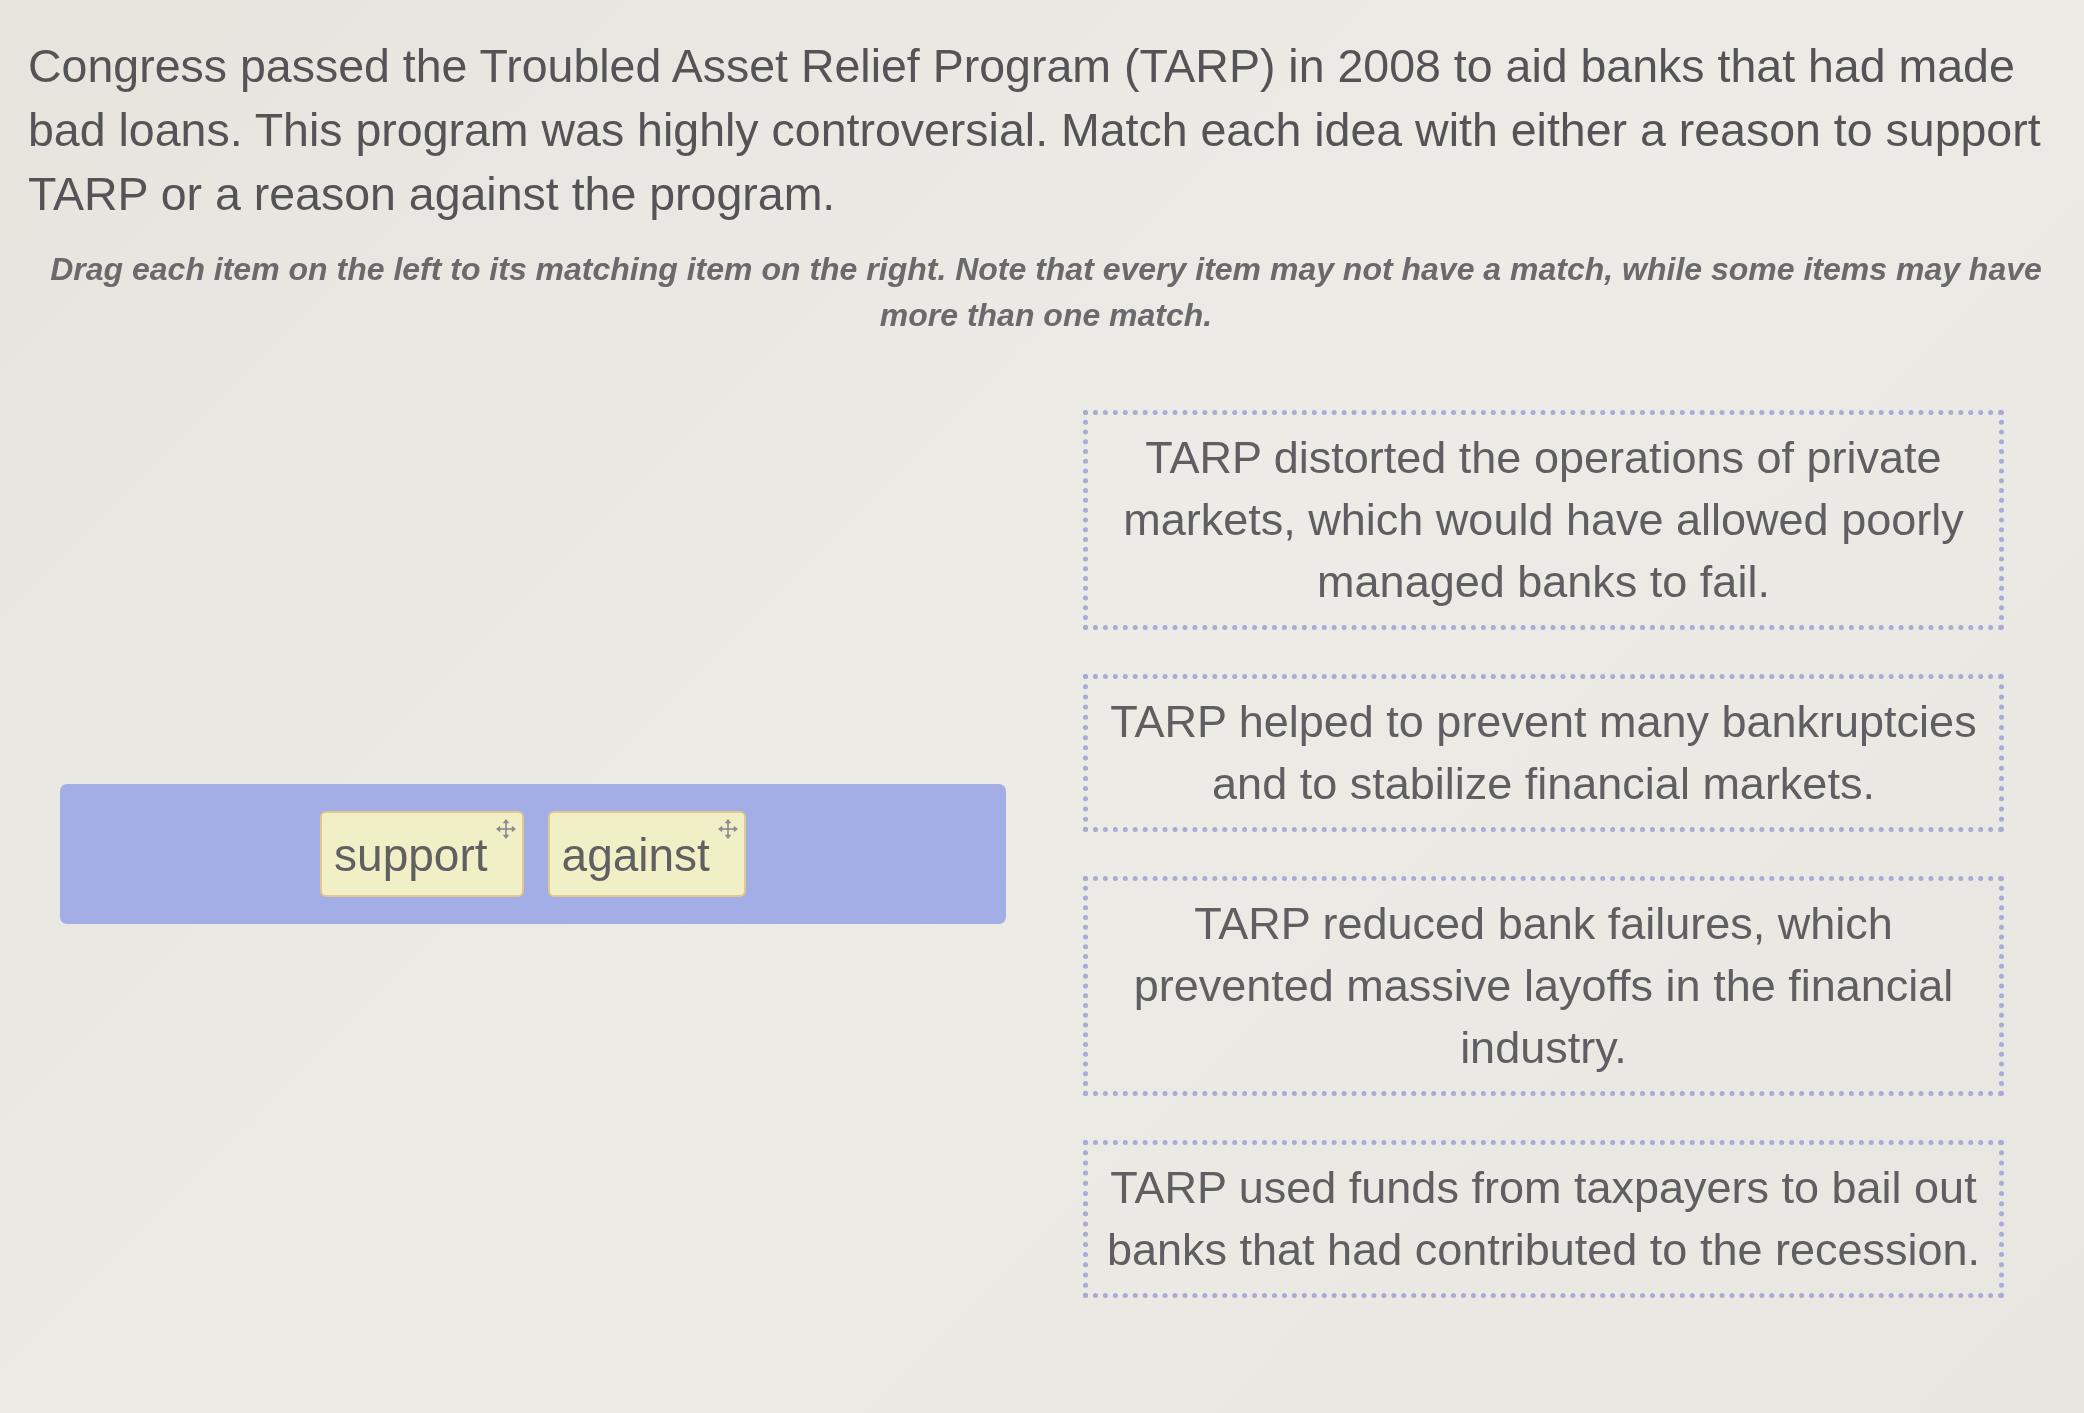 This screenshot has height=1413, width=2084. What do you see at coordinates (646, 854) in the screenshot?
I see `draggable-answer: against` at bounding box center [646, 854].